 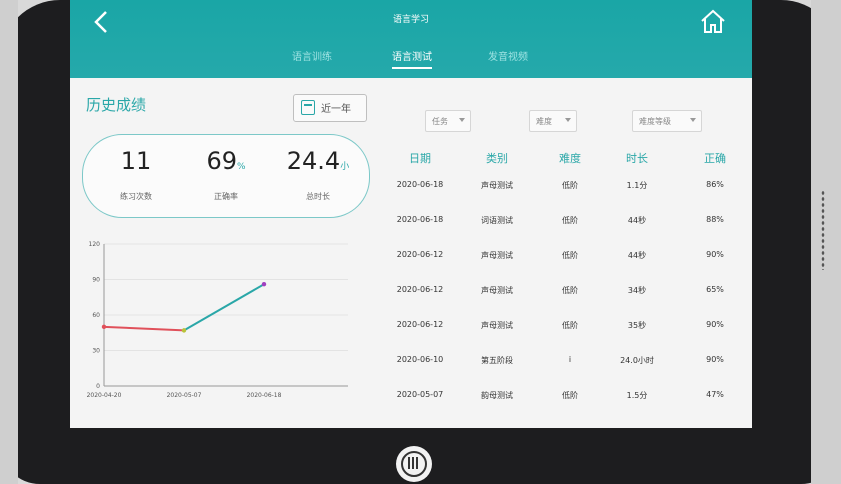 What do you see at coordinates (264, 395) in the screenshot?
I see `x-tick-label: 2020-06-18` at bounding box center [264, 395].